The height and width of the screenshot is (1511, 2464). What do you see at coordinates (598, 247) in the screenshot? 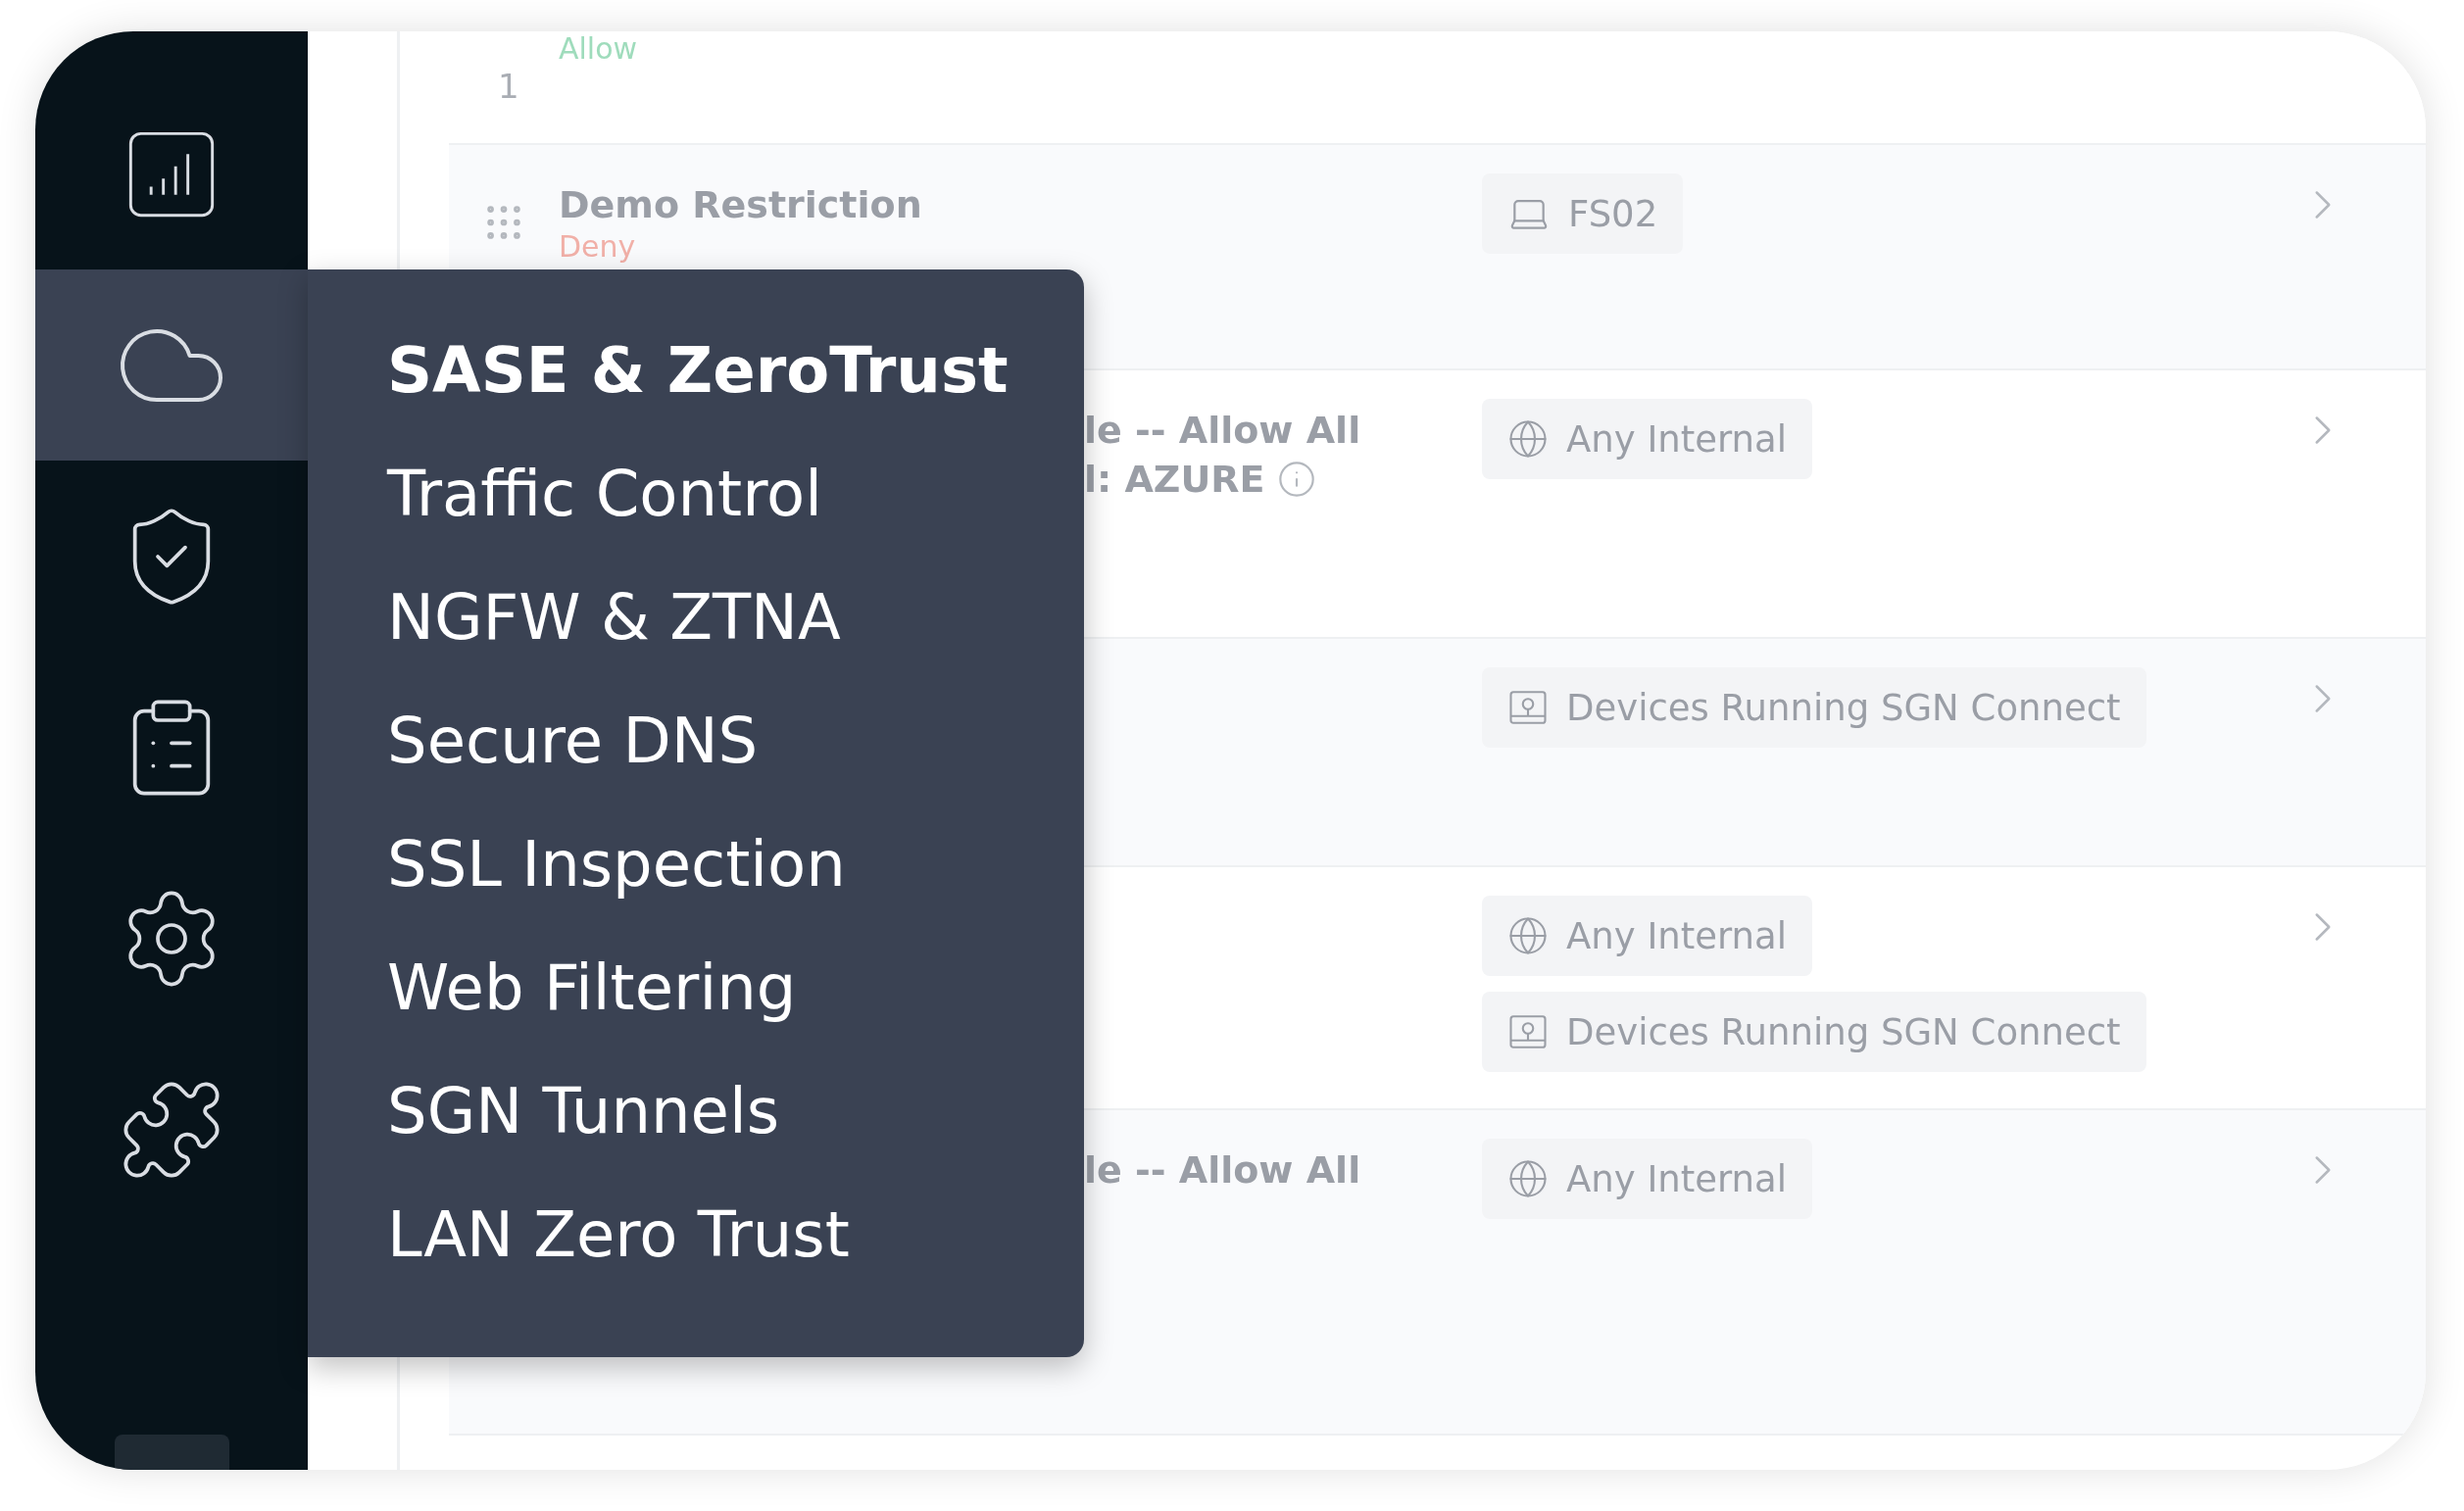
I see `rule-action: Deny` at bounding box center [598, 247].